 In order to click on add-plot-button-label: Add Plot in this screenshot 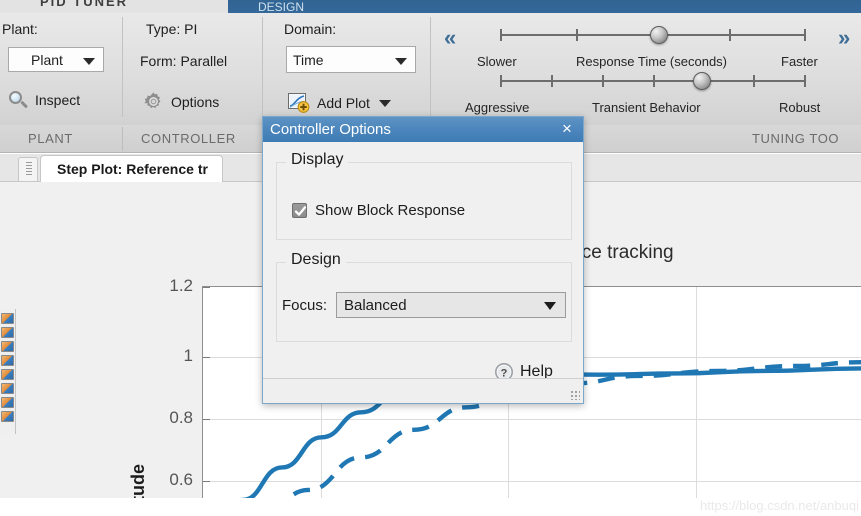, I will do `click(343, 103)`.